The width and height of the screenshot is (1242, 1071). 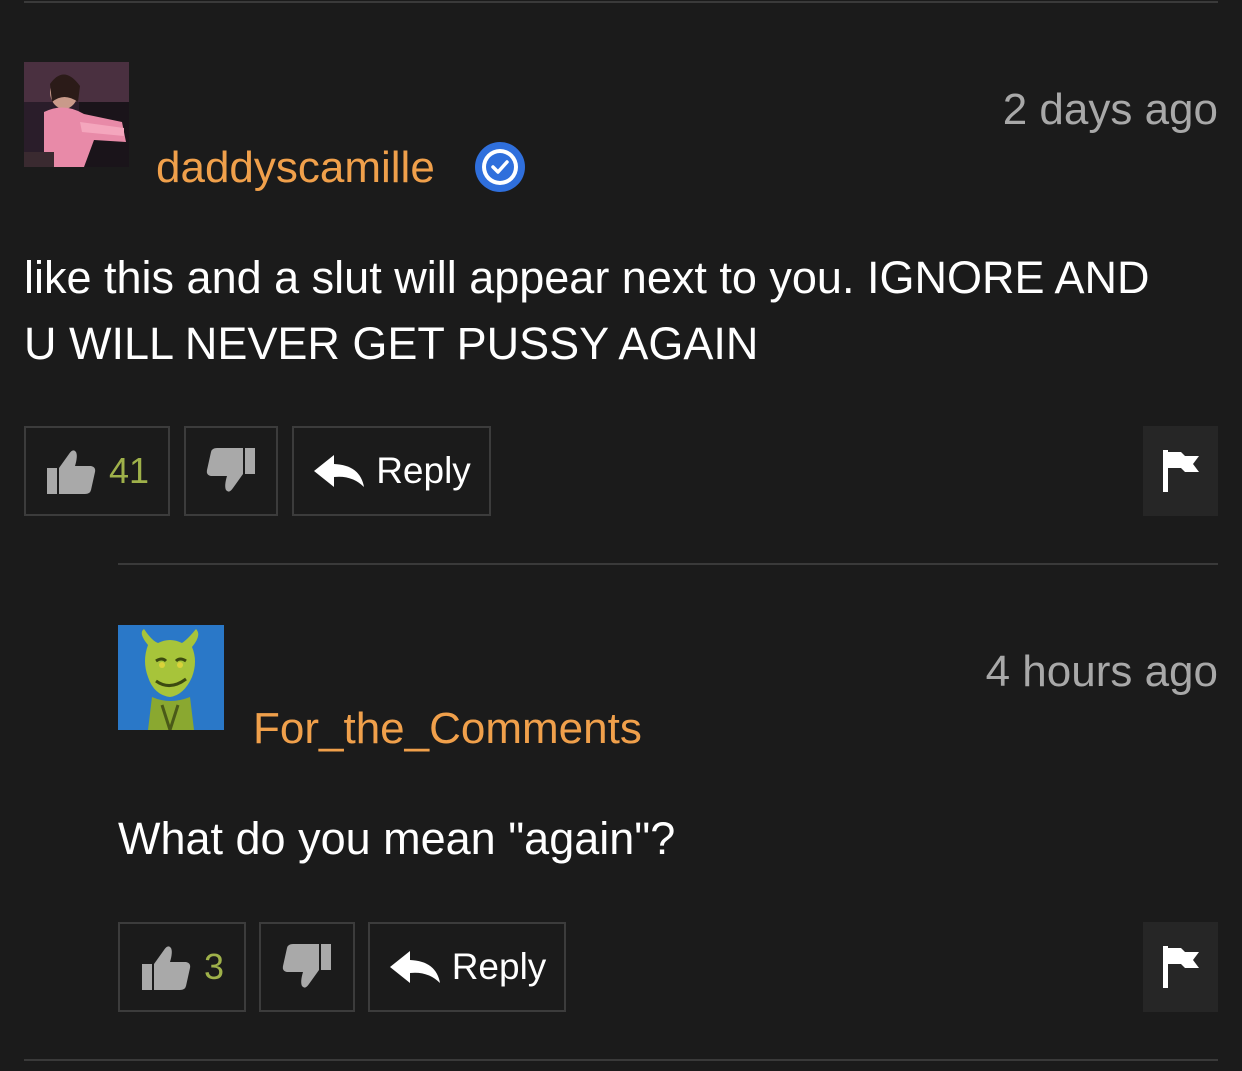 I want to click on comment-text: What do you mean "again"?, so click(x=397, y=838).